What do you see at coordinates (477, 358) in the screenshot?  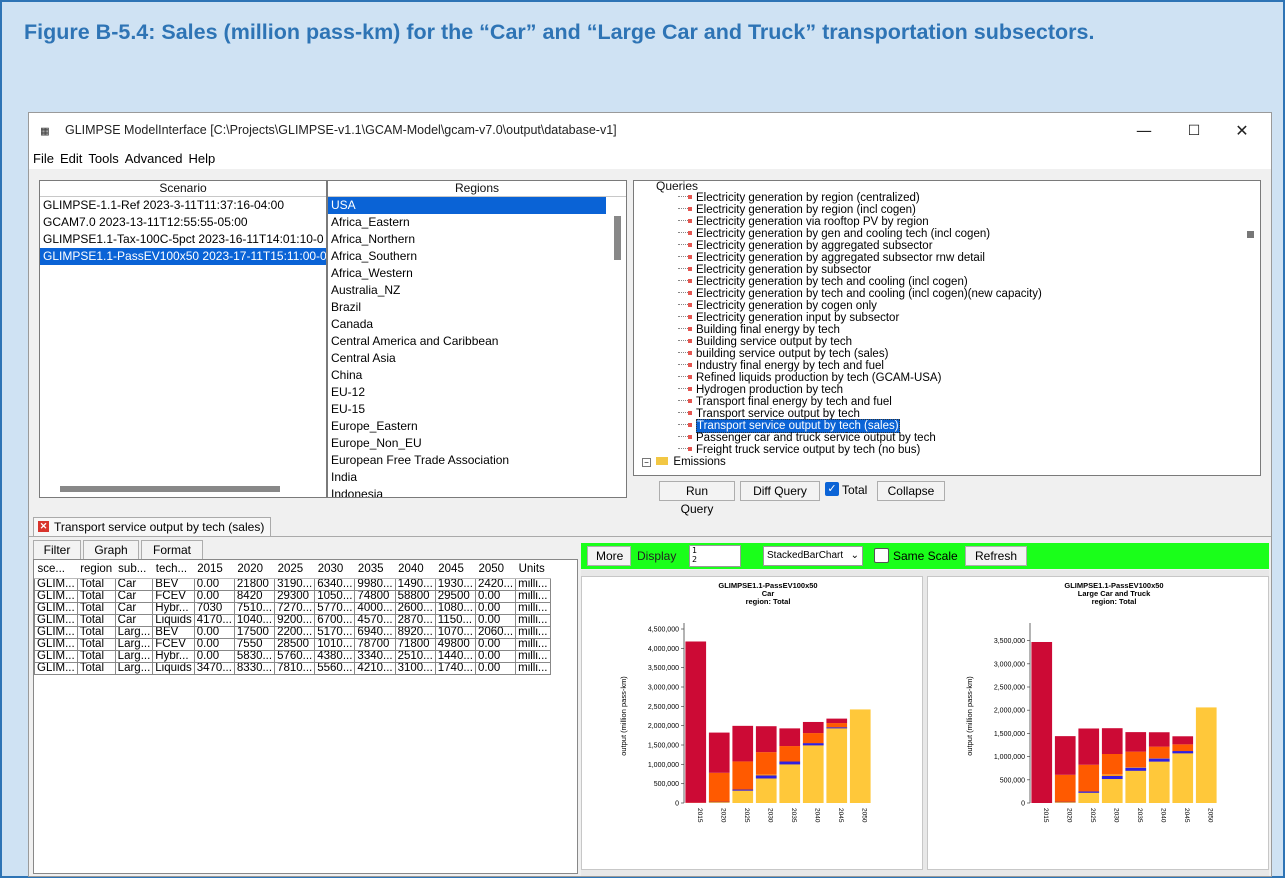 I see `region-item: Central Asia` at bounding box center [477, 358].